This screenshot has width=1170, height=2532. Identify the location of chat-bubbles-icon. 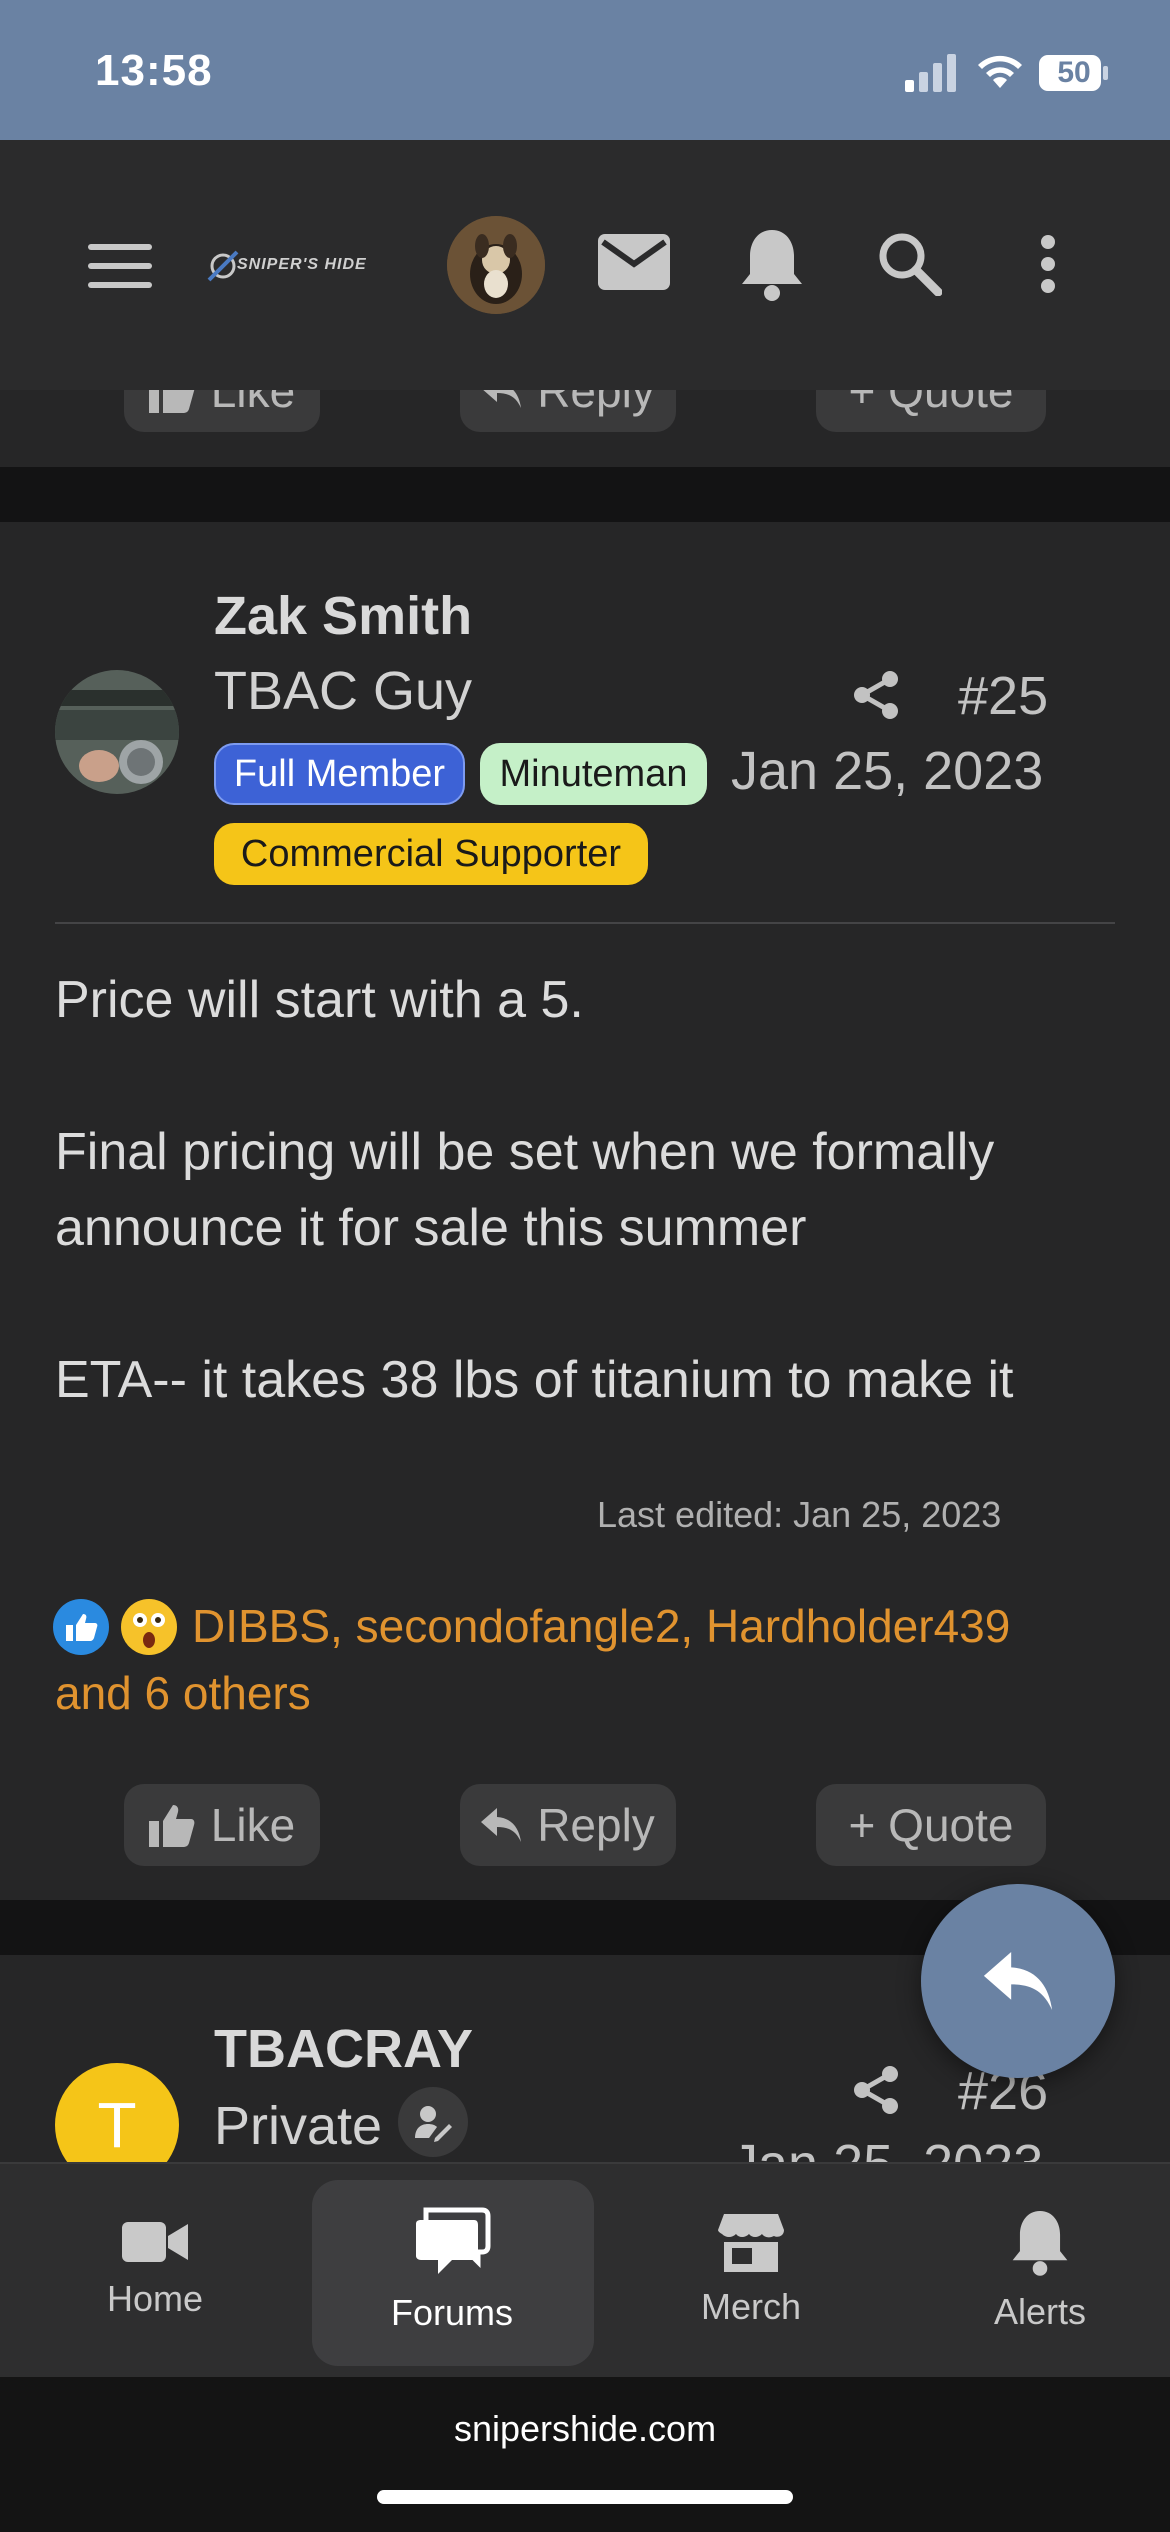
(453, 2240).